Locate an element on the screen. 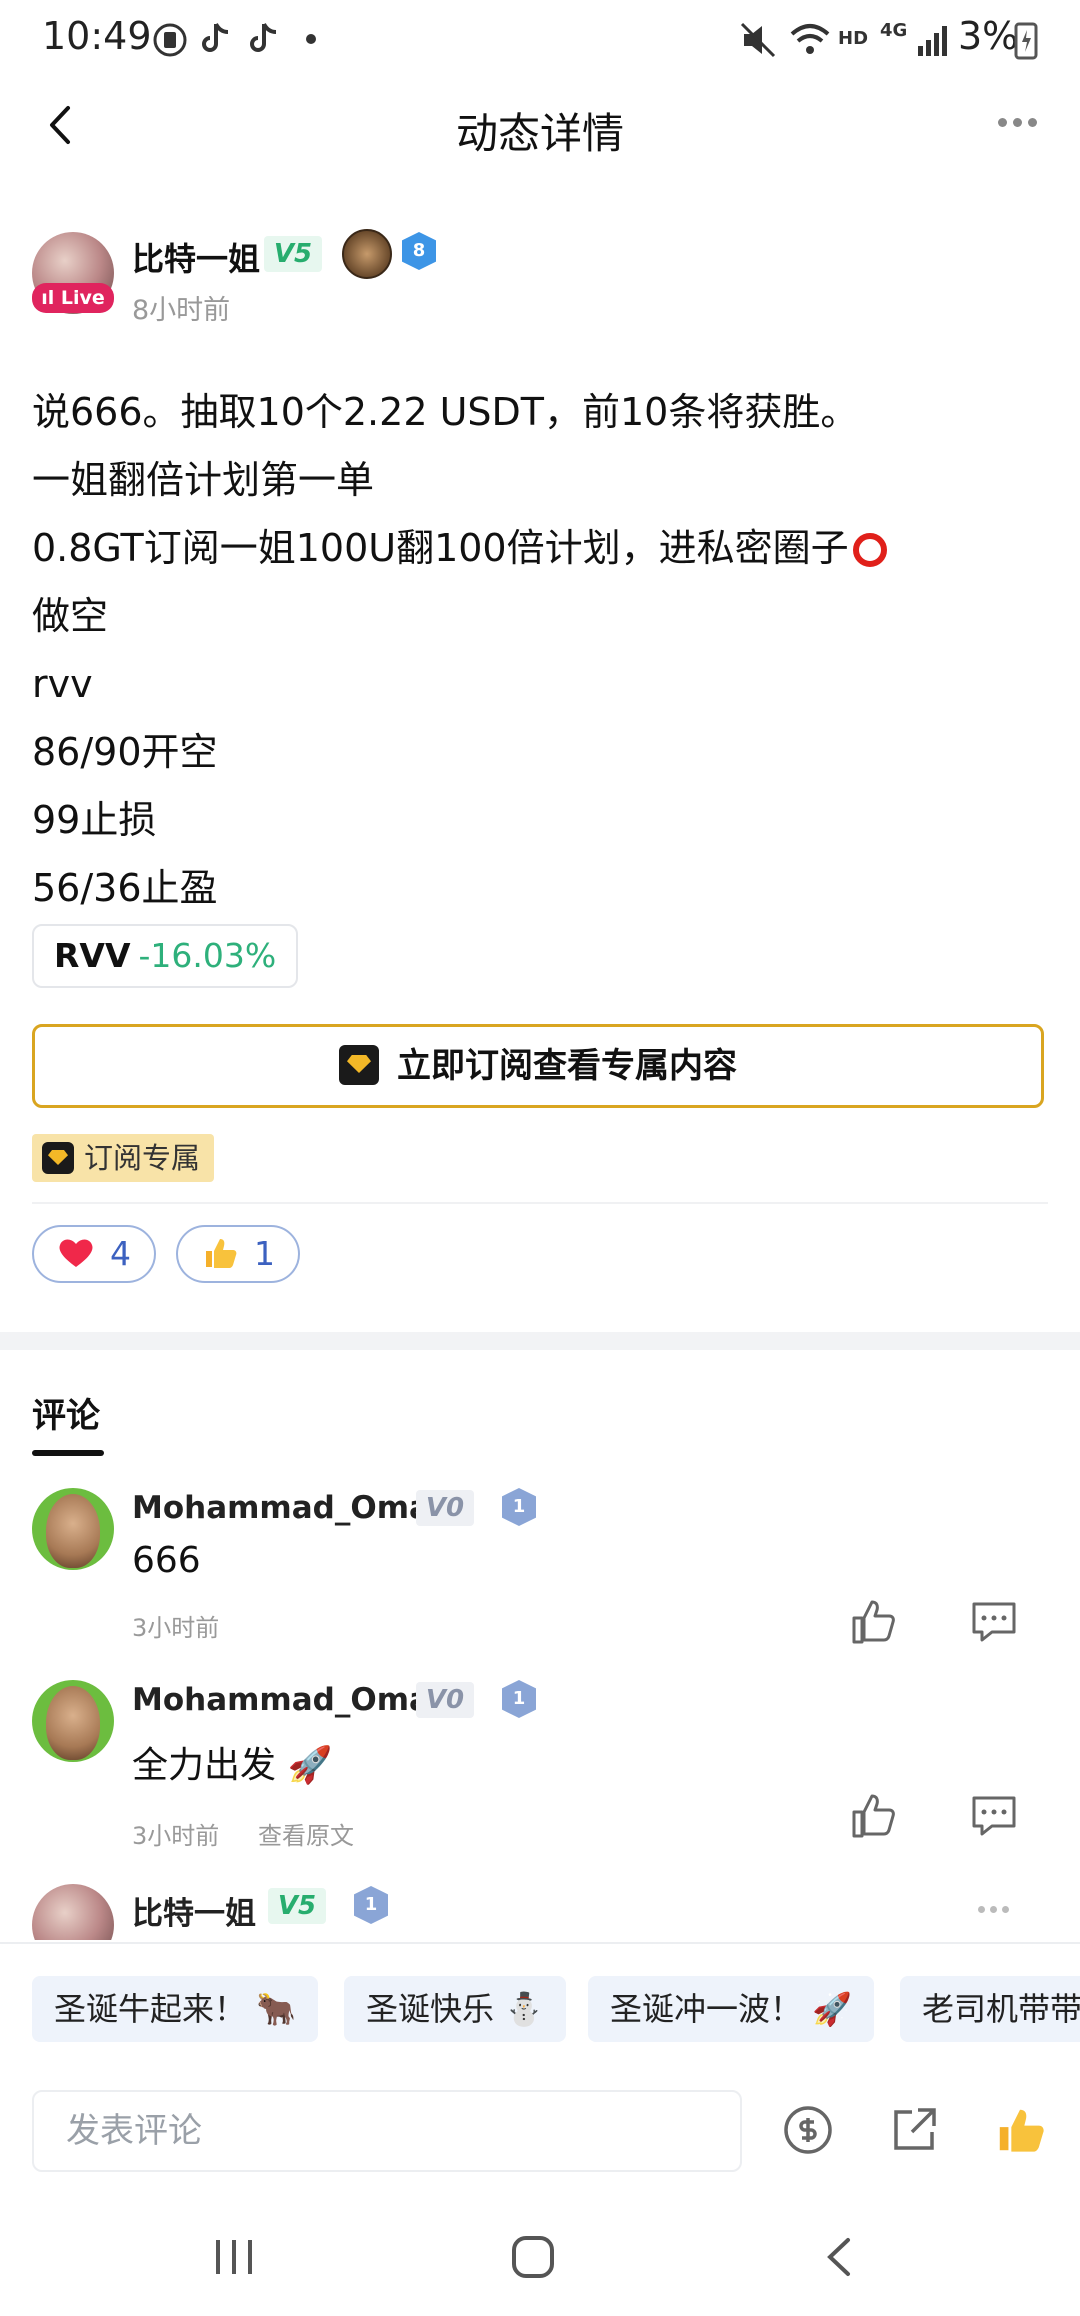 The width and height of the screenshot is (1080, 2316). comment-text: 666 is located at coordinates (166, 1560).